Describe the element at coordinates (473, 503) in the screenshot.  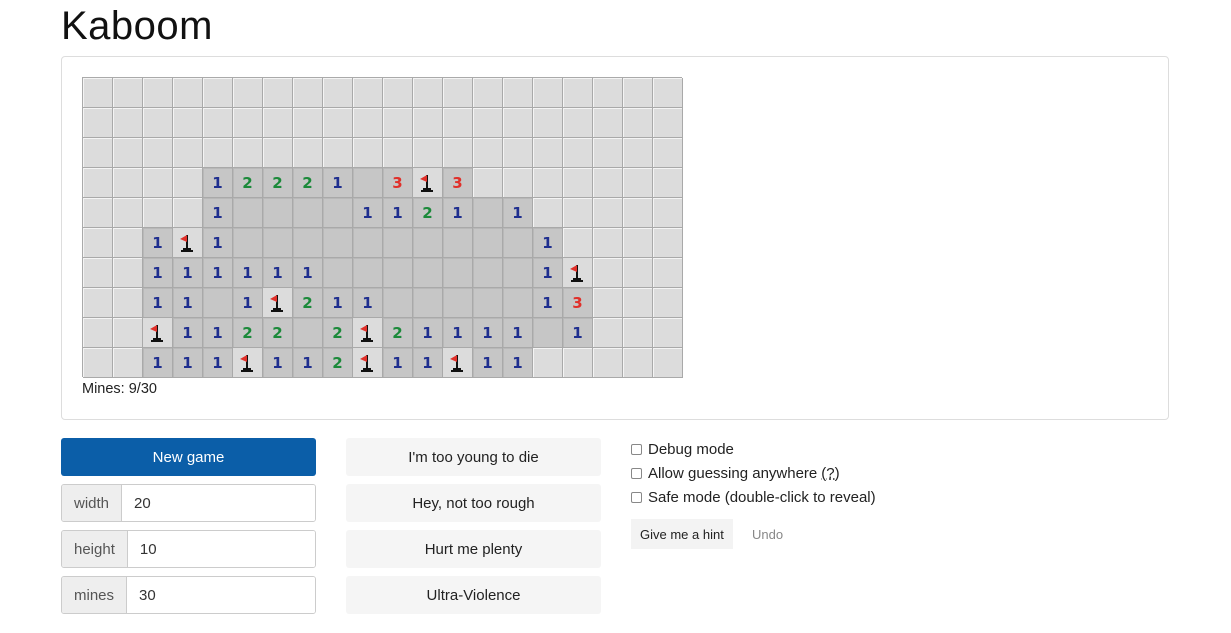
I see `difficulty-not-too-rough-button: Hey, not too rough` at that location.